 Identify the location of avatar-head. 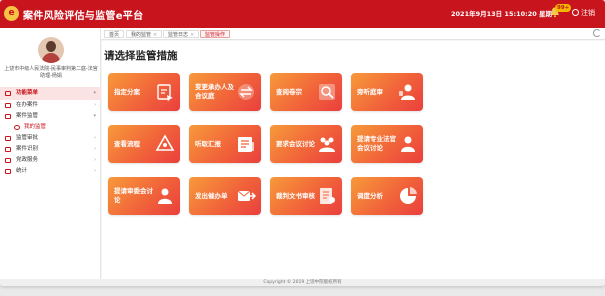
(51, 46).